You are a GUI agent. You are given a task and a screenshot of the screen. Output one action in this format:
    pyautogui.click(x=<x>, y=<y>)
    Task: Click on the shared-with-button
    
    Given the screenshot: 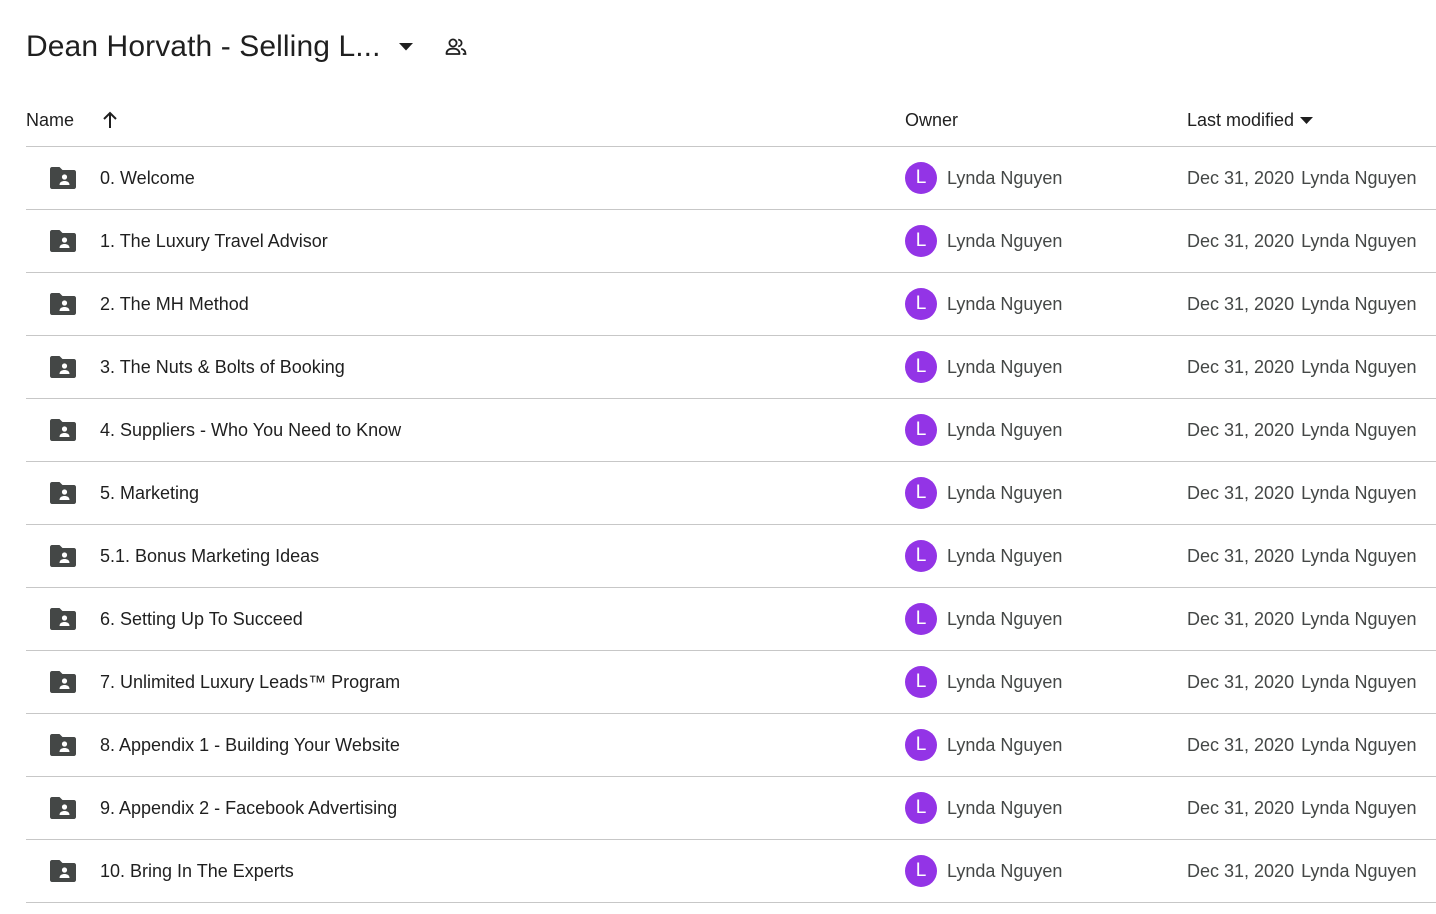 What is the action you would take?
    pyautogui.click(x=456, y=47)
    